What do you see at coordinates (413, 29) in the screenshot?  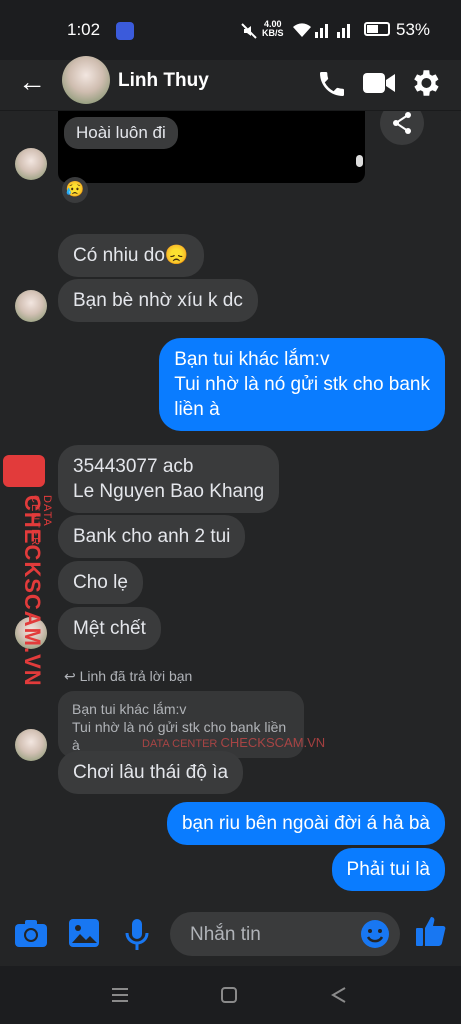 I see `battery-percent: 53%` at bounding box center [413, 29].